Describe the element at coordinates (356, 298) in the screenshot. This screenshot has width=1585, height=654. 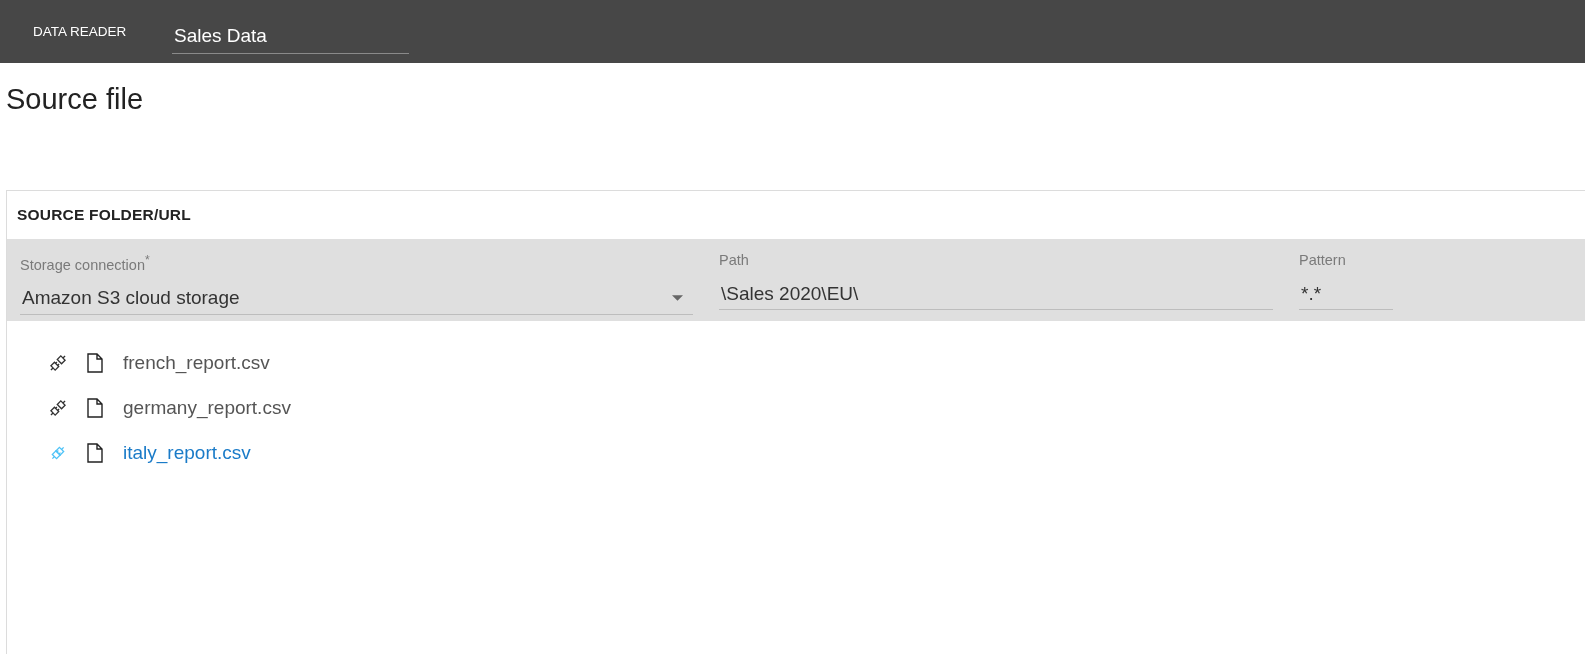
I see `storage-dropdown: Amazon S3 cloud storage` at that location.